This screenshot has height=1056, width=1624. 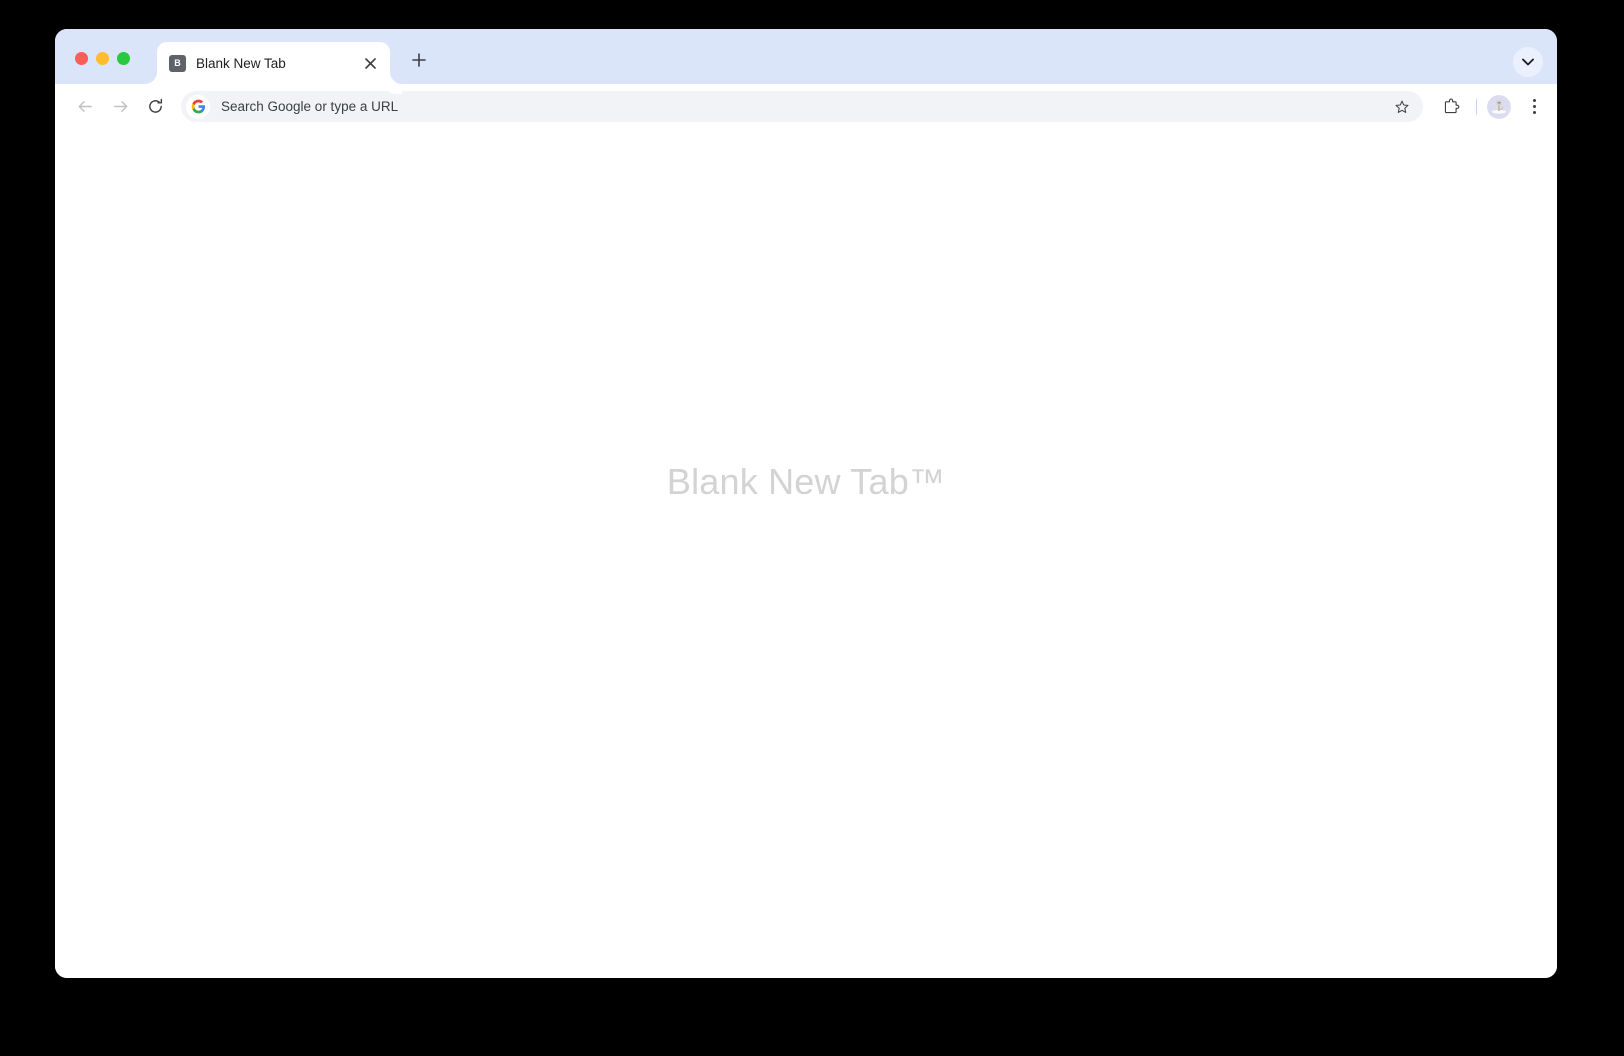 What do you see at coordinates (1499, 106) in the screenshot?
I see `avatar` at bounding box center [1499, 106].